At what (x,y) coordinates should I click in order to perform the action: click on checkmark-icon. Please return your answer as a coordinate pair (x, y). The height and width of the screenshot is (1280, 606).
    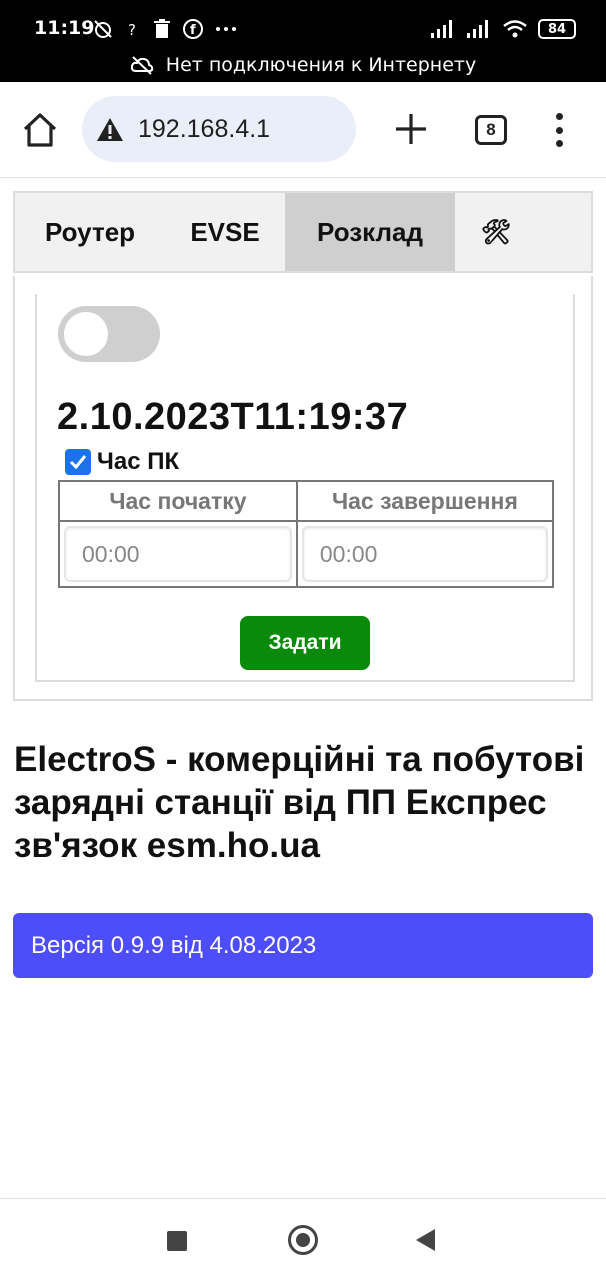
    Looking at the image, I should click on (78, 462).